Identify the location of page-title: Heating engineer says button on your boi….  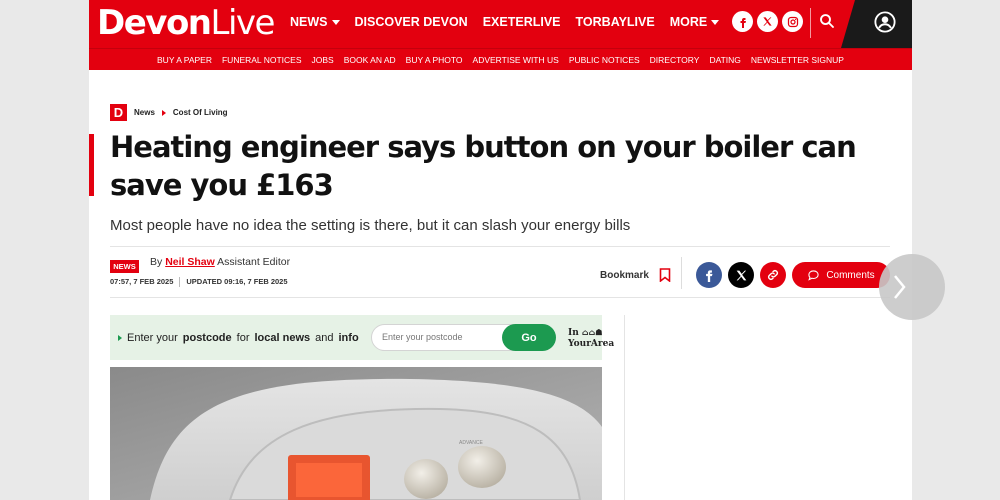
(483, 166).